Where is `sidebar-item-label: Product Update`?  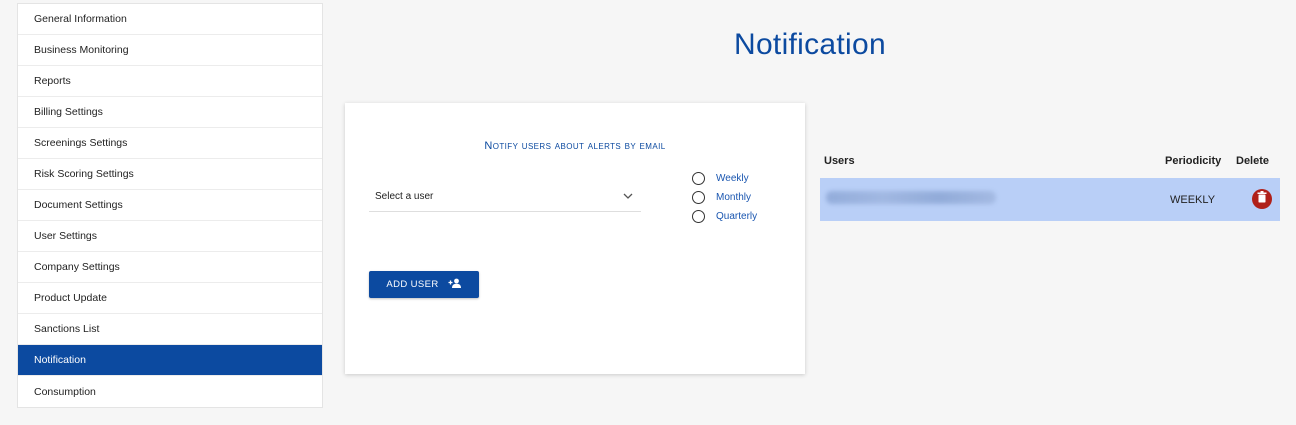 sidebar-item-label: Product Update is located at coordinates (70, 298).